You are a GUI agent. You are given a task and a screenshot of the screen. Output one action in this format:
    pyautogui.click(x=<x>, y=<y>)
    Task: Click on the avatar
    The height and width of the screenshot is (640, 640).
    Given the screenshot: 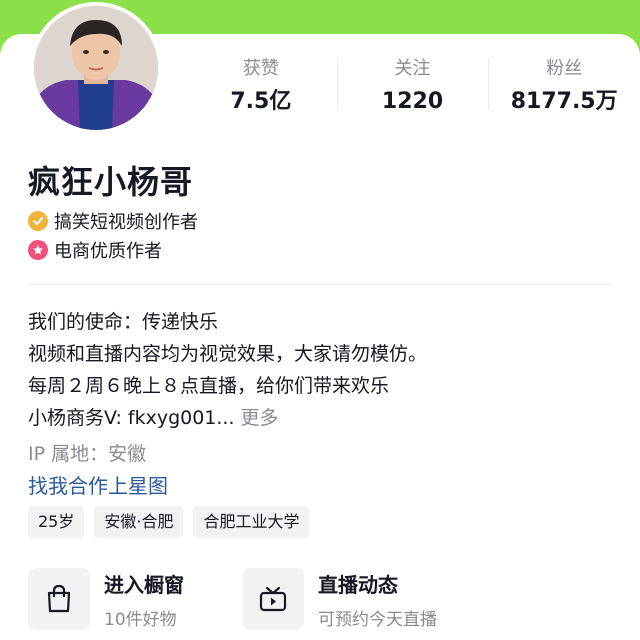 What is the action you would take?
    pyautogui.click(x=96, y=68)
    